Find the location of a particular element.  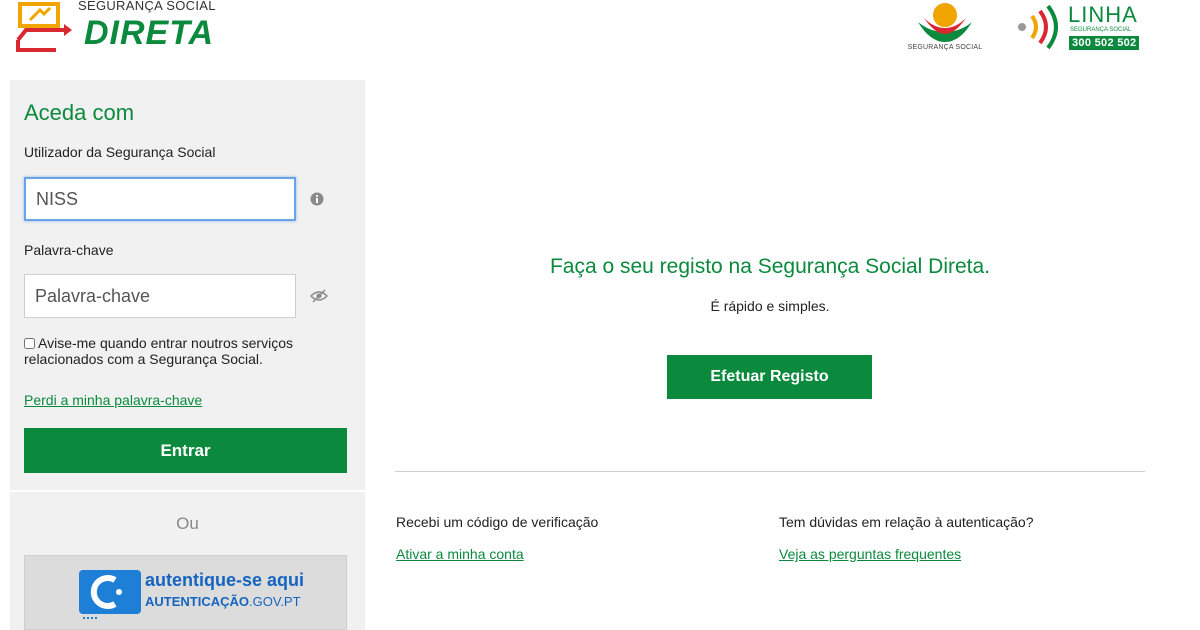

register-button: Efetuar Registo is located at coordinates (769, 377).